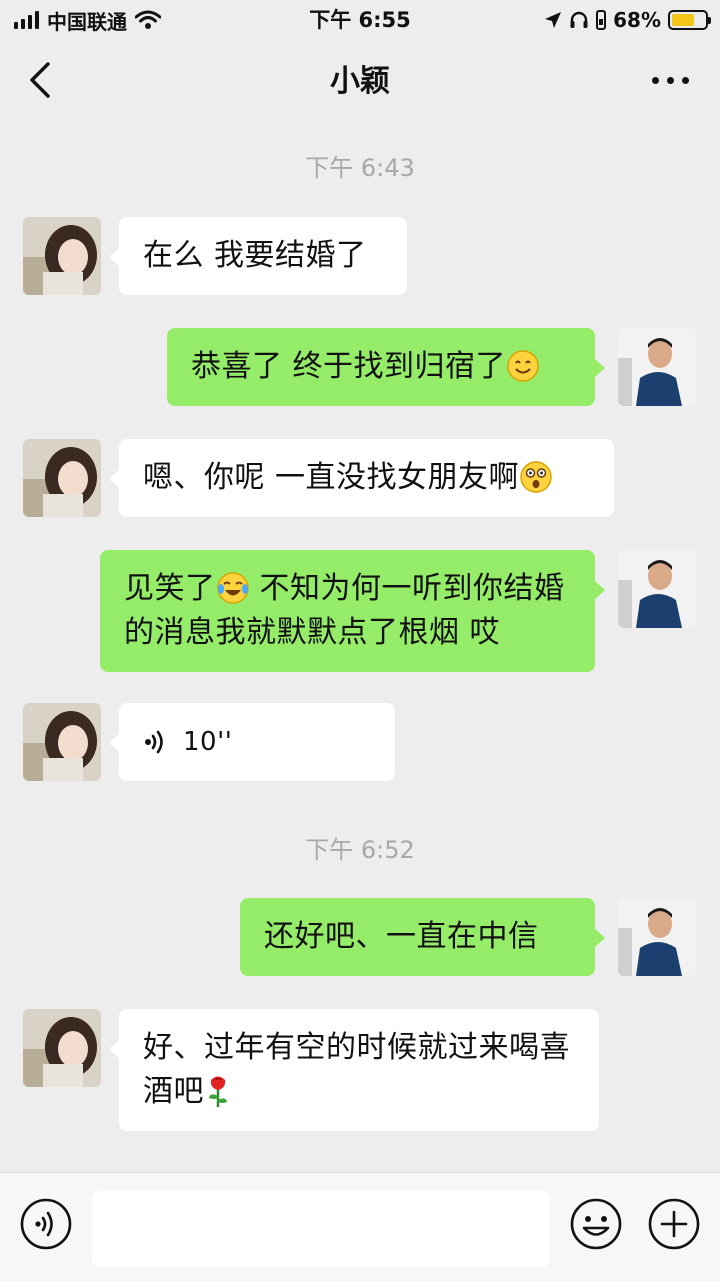 The image size is (720, 1281). What do you see at coordinates (170, 588) in the screenshot?
I see `message-text: 见笑了` at bounding box center [170, 588].